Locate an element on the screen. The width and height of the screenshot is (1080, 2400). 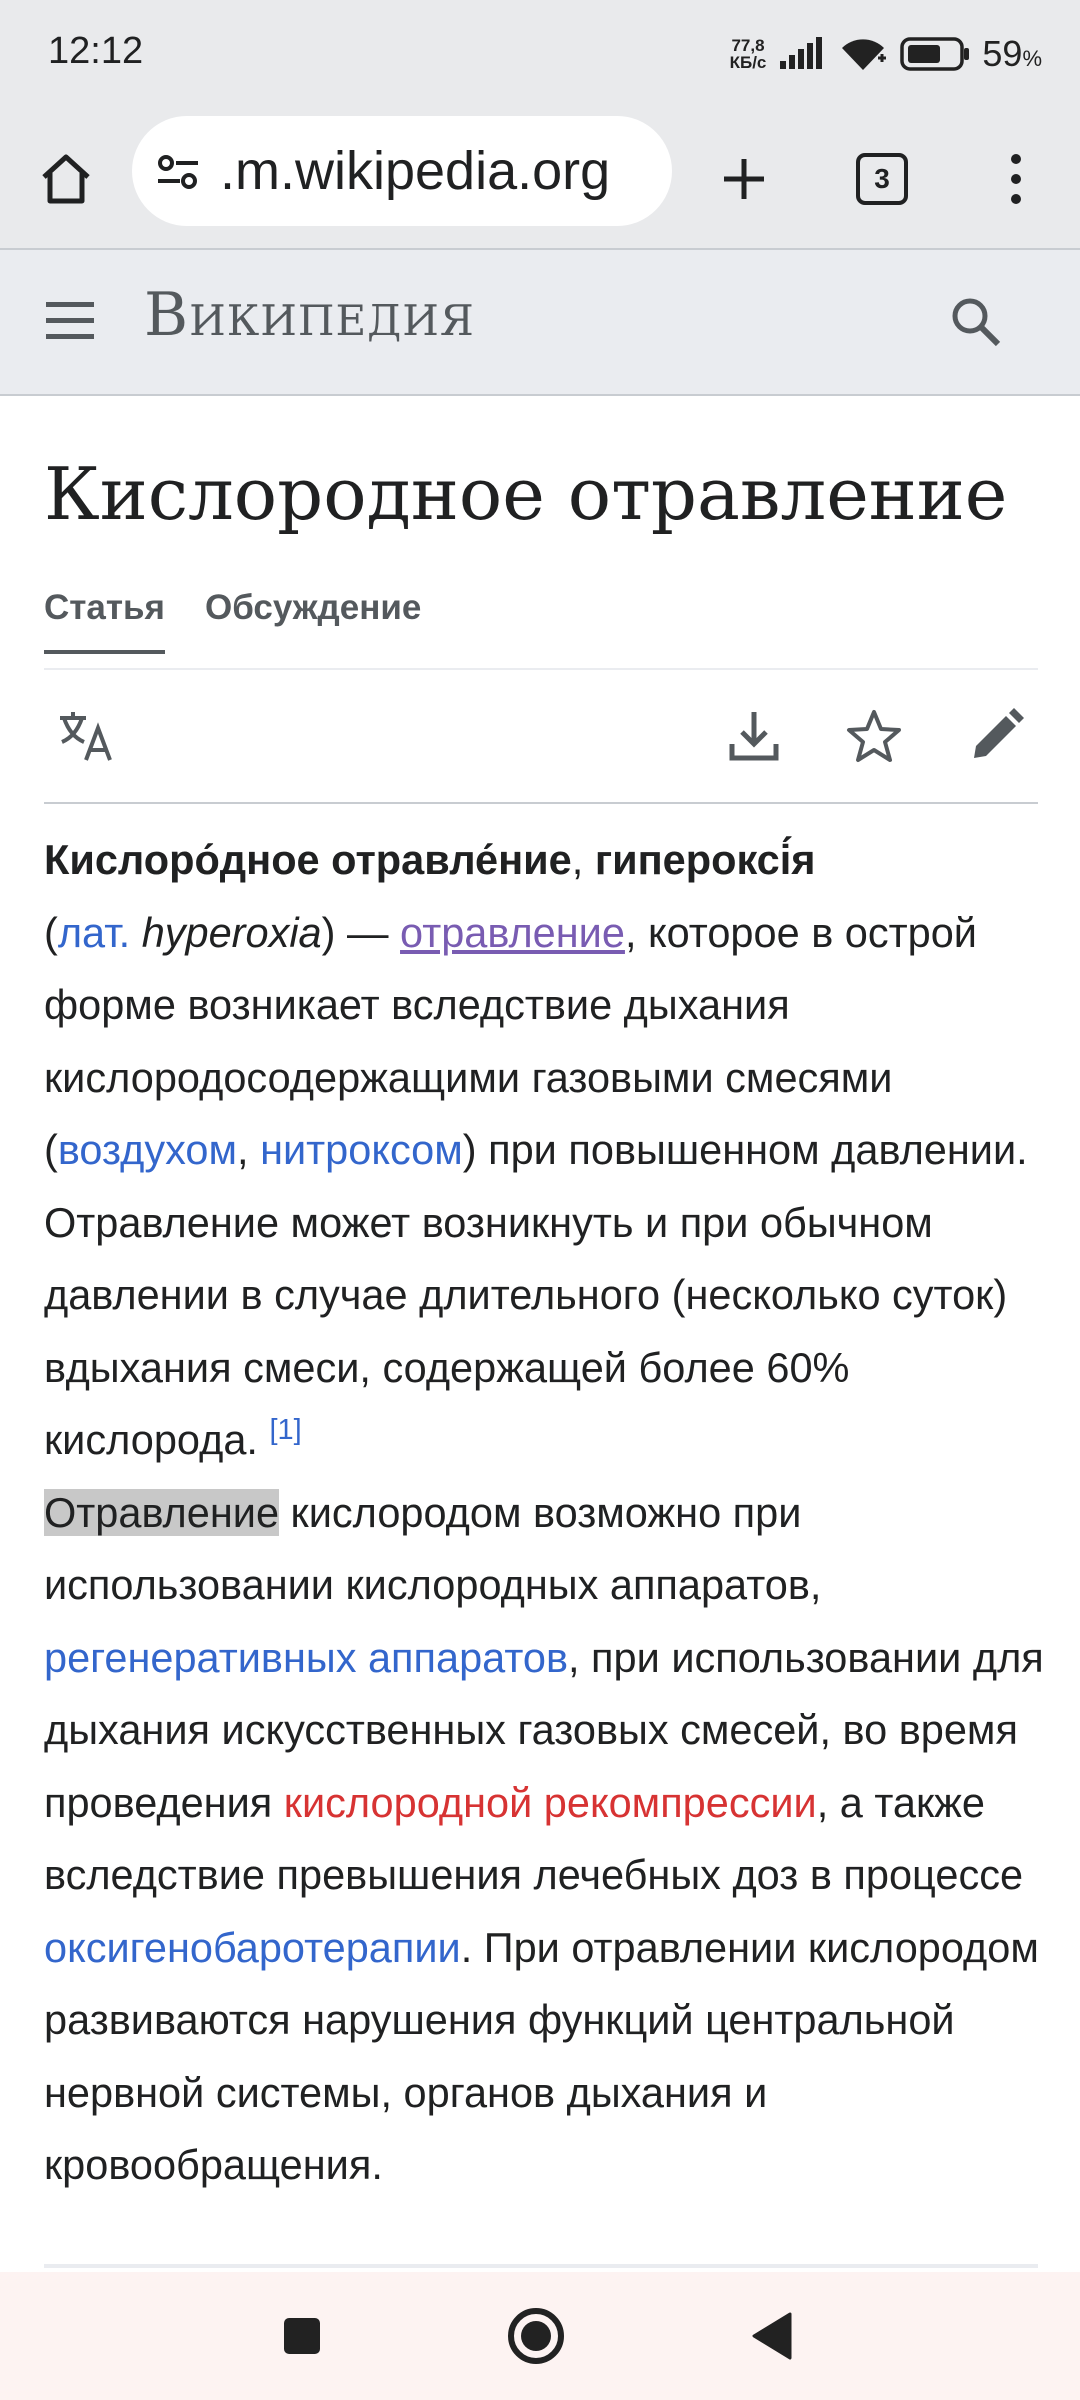
back-icon is located at coordinates (772, 2336).